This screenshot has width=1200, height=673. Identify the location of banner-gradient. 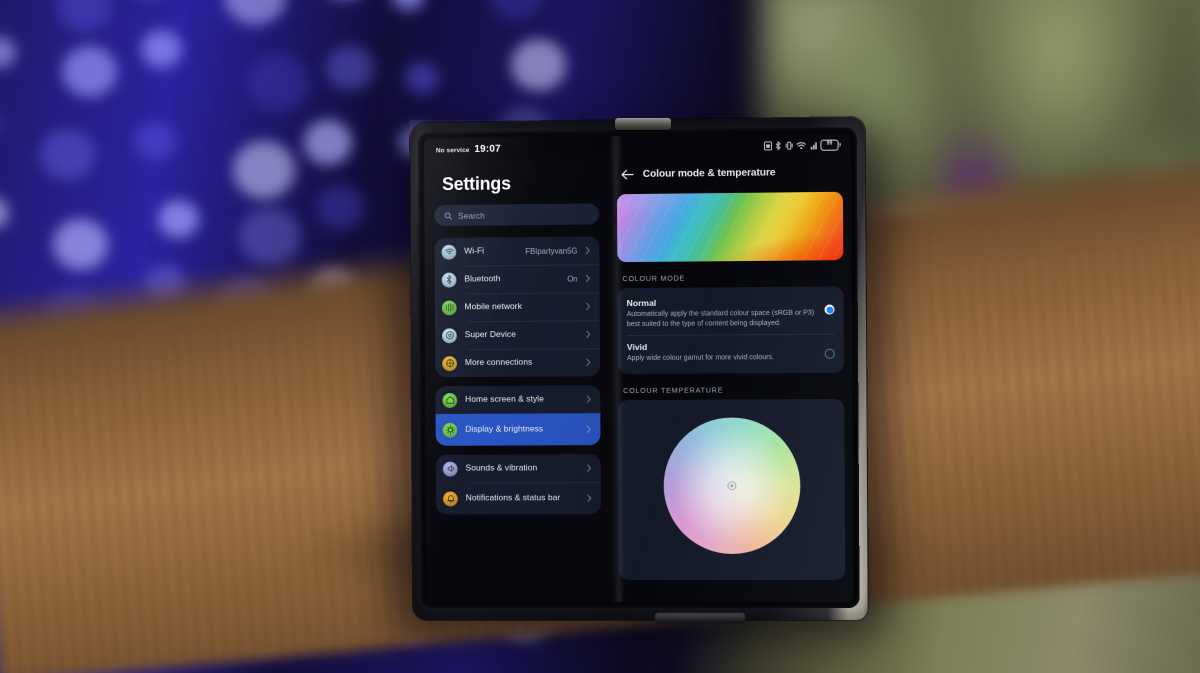
(730, 227).